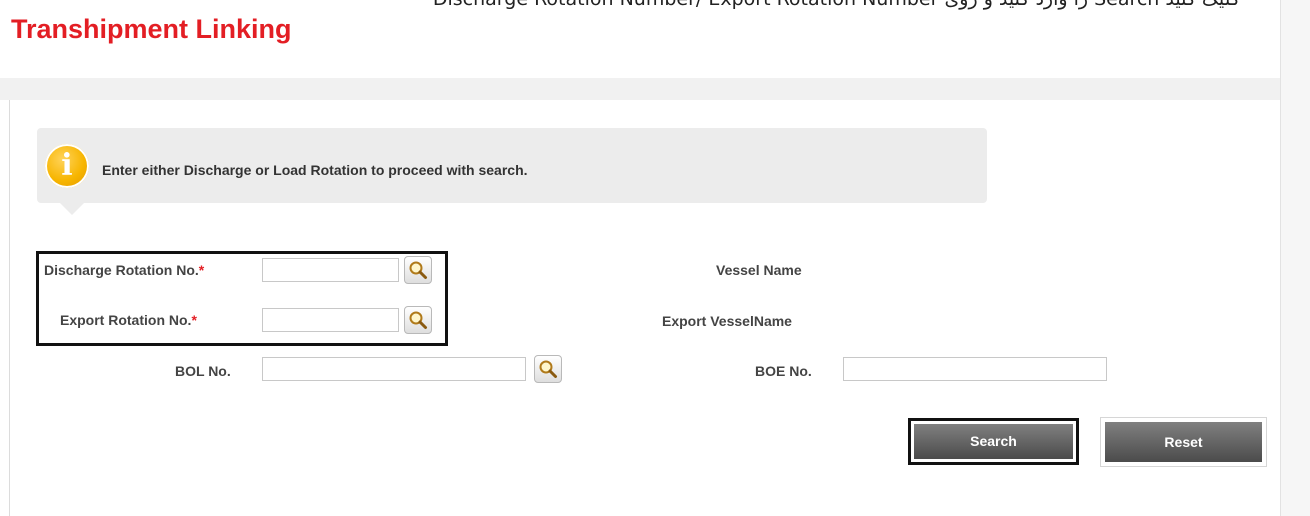 This screenshot has width=1310, height=516. What do you see at coordinates (72, 209) in the screenshot?
I see `info-box-pointer` at bounding box center [72, 209].